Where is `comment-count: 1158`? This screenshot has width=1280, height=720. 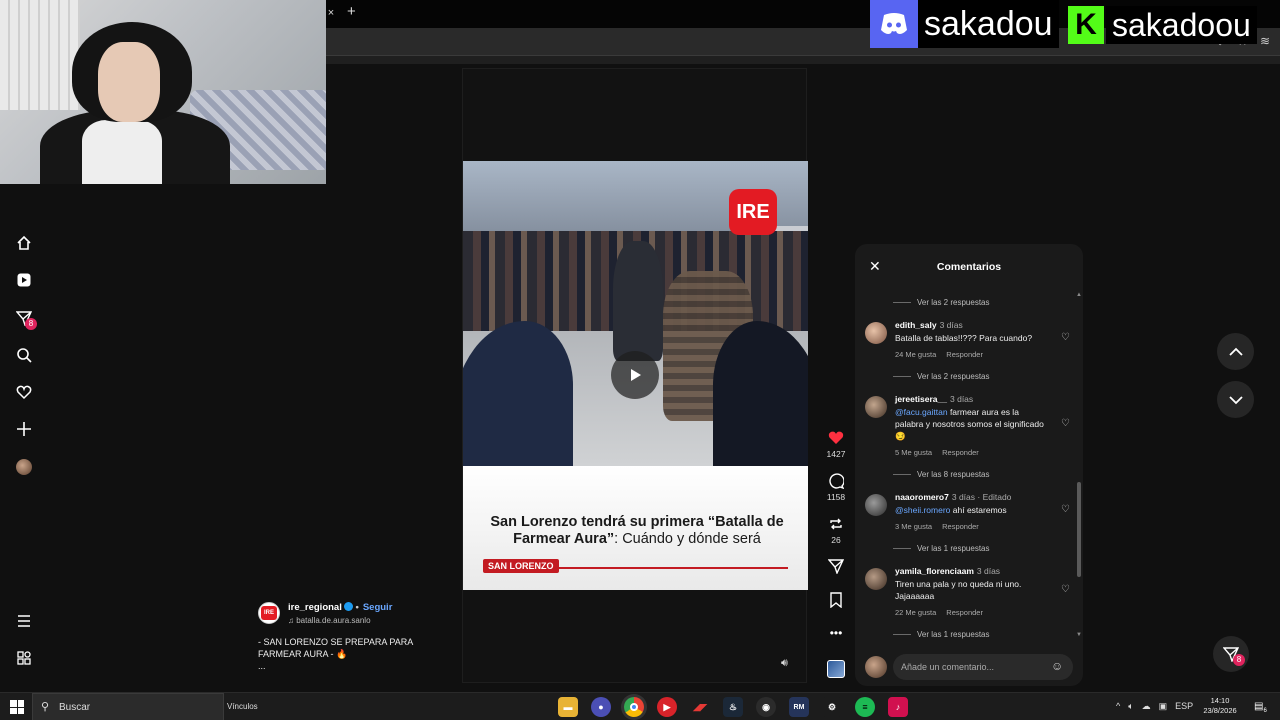 comment-count: 1158 is located at coordinates (836, 497).